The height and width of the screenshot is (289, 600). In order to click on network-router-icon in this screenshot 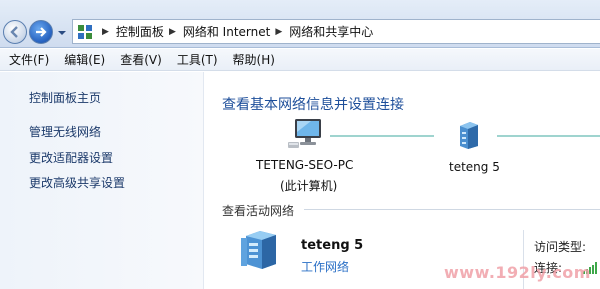, I will do `click(469, 135)`.